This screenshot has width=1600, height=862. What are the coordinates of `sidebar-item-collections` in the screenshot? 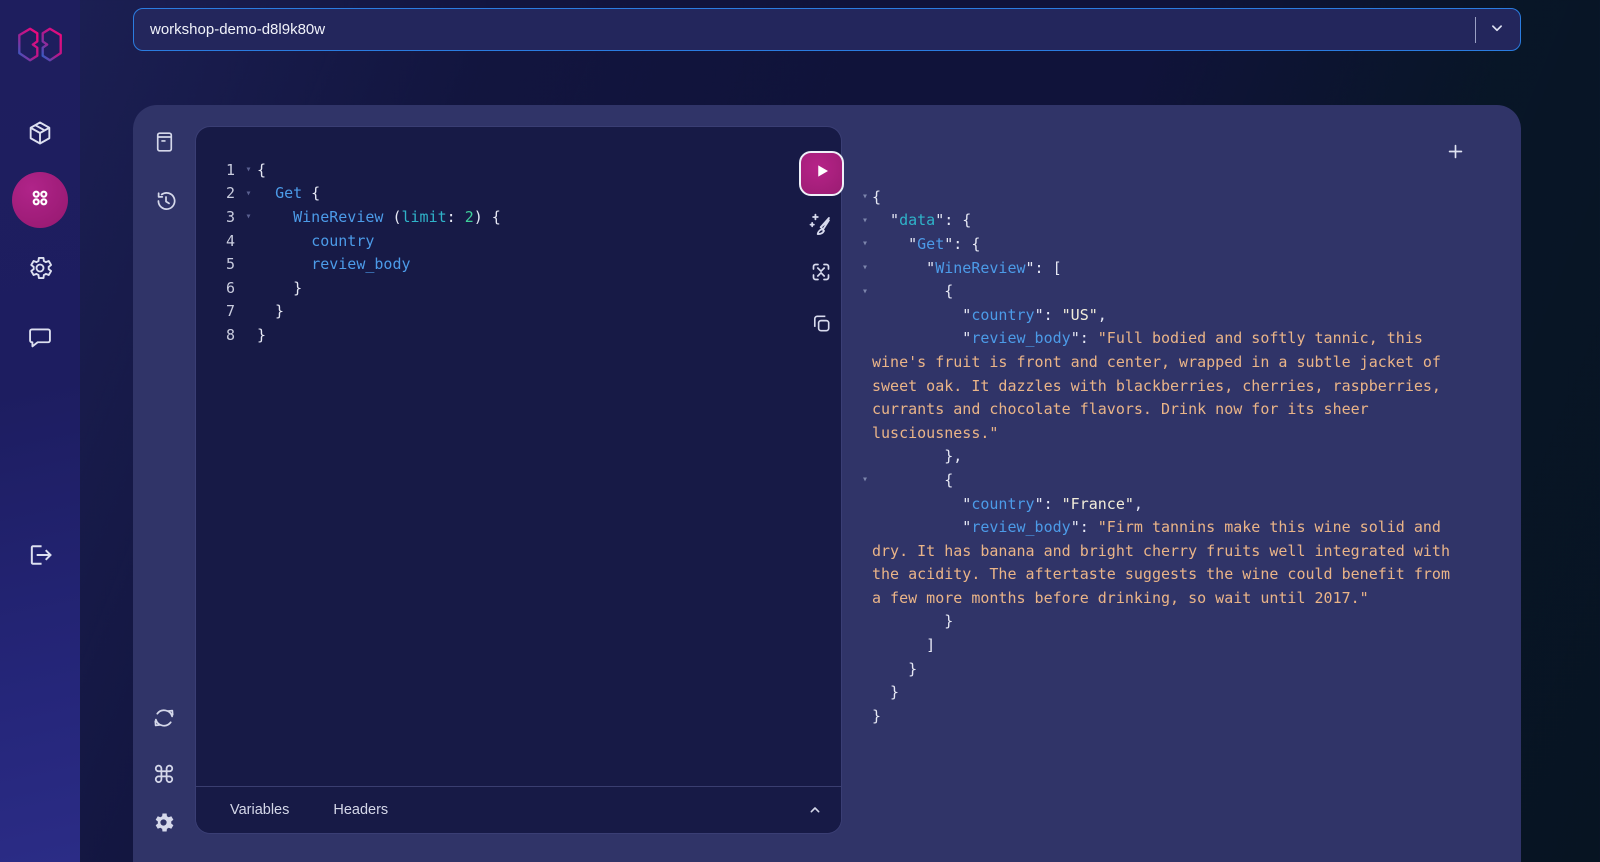 It's located at (40, 133).